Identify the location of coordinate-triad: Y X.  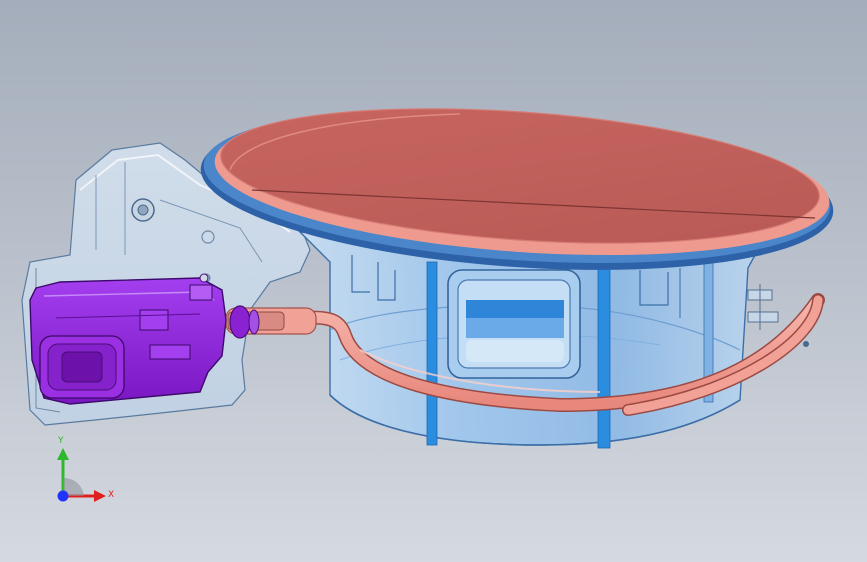
(84, 472).